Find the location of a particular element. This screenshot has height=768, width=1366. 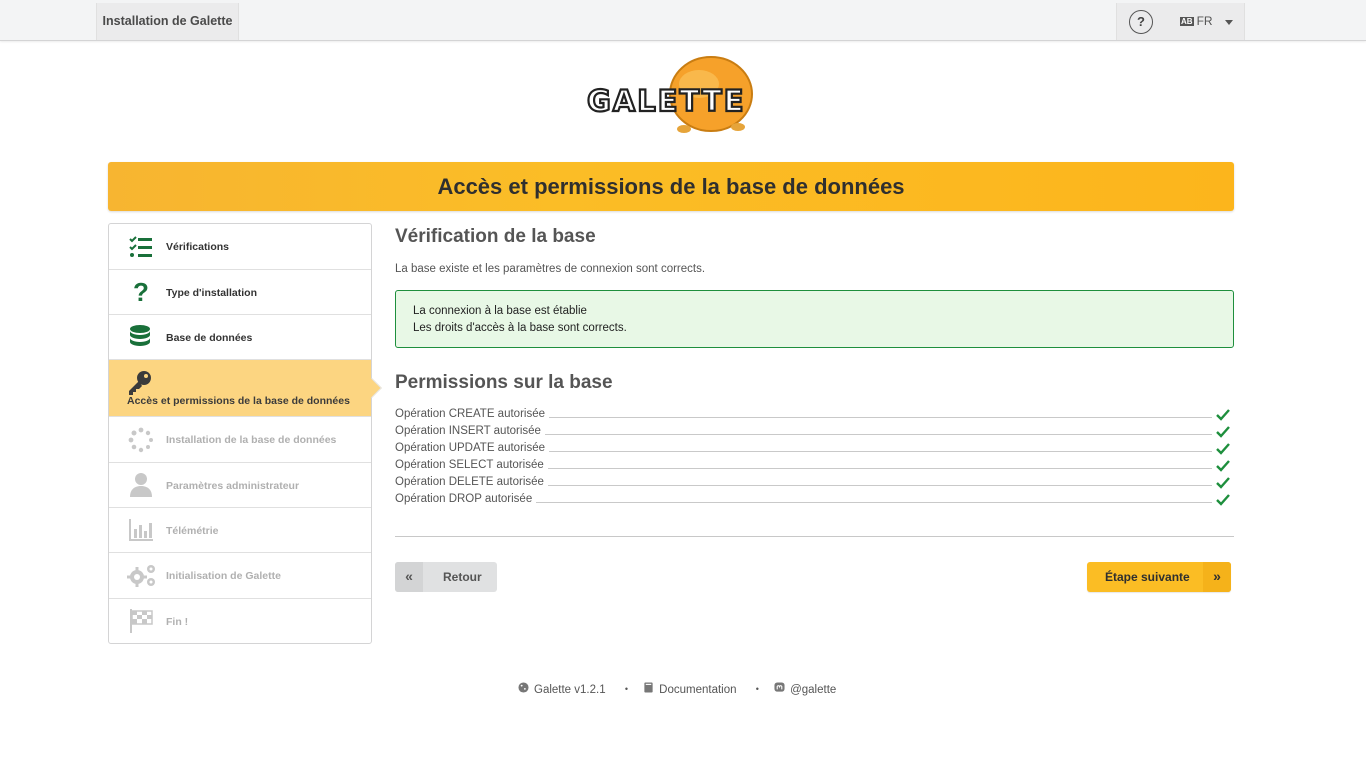

footer-version: Galette v1.2.1 is located at coordinates (570, 689).